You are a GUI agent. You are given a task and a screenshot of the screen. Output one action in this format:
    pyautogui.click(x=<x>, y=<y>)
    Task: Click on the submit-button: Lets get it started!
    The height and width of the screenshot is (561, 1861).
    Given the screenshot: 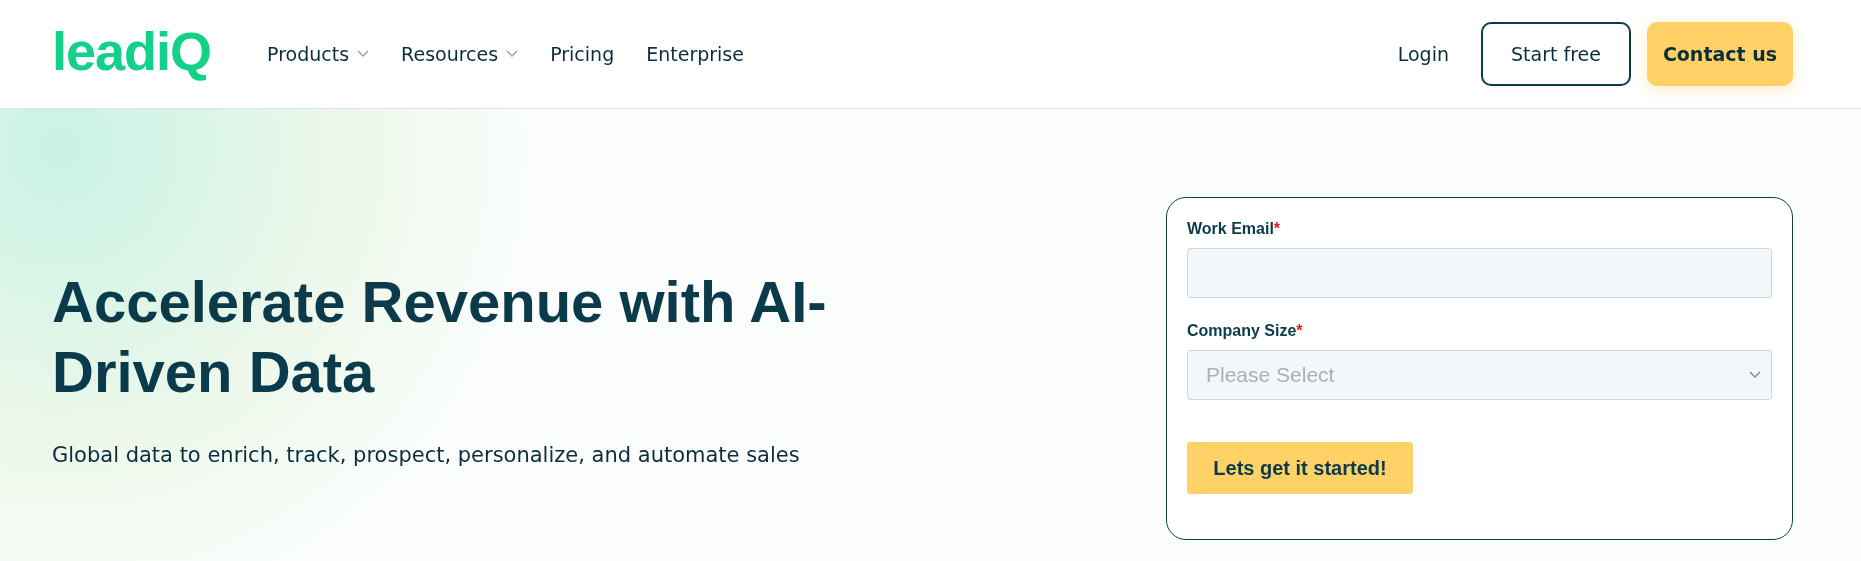 What is the action you would take?
    pyautogui.click(x=1300, y=468)
    